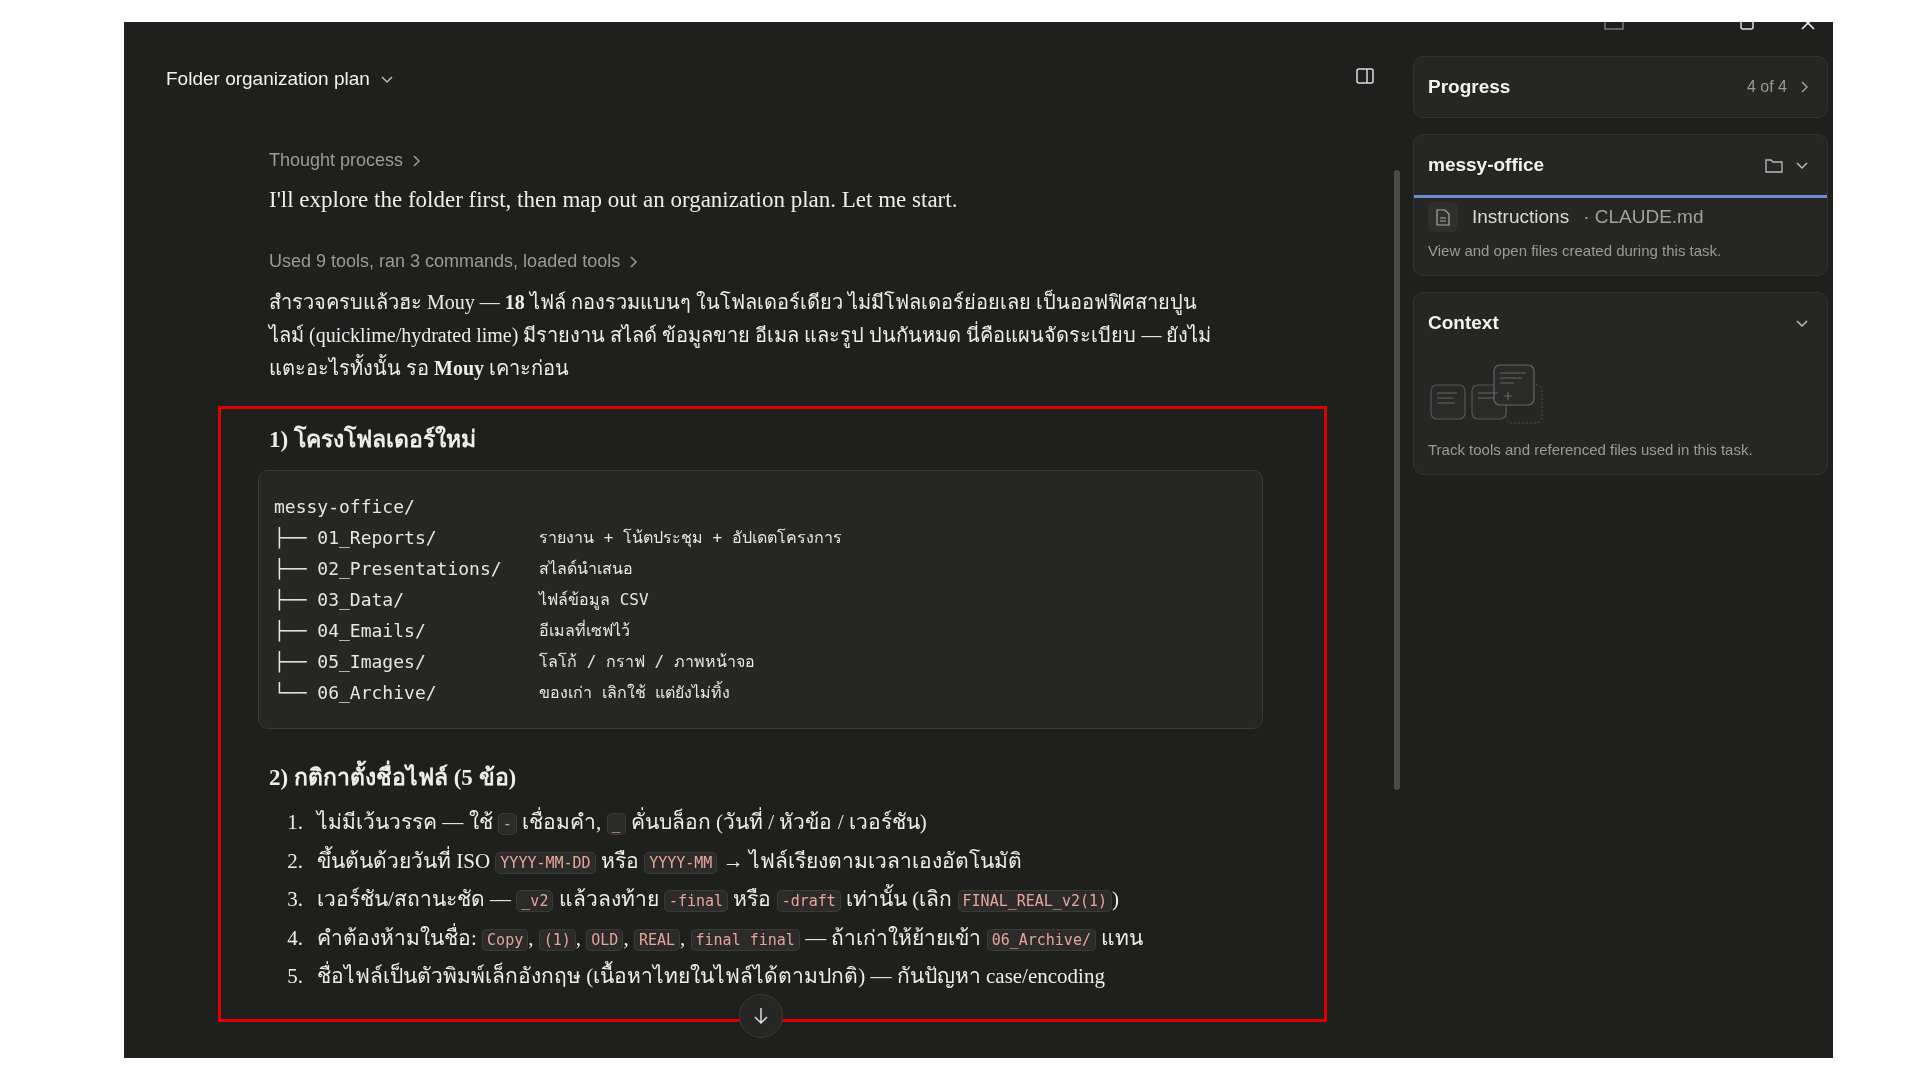 This screenshot has width=1920, height=1080. What do you see at coordinates (711, 976) in the screenshot?
I see `list-item-text: ชื่อไฟล์เป็นตัวพิมพ์เล็กอังกฤษ (เนื้อหาไทยในไฟล์ได้ตามปกติ) — กันปัญหา case/encoding` at bounding box center [711, 976].